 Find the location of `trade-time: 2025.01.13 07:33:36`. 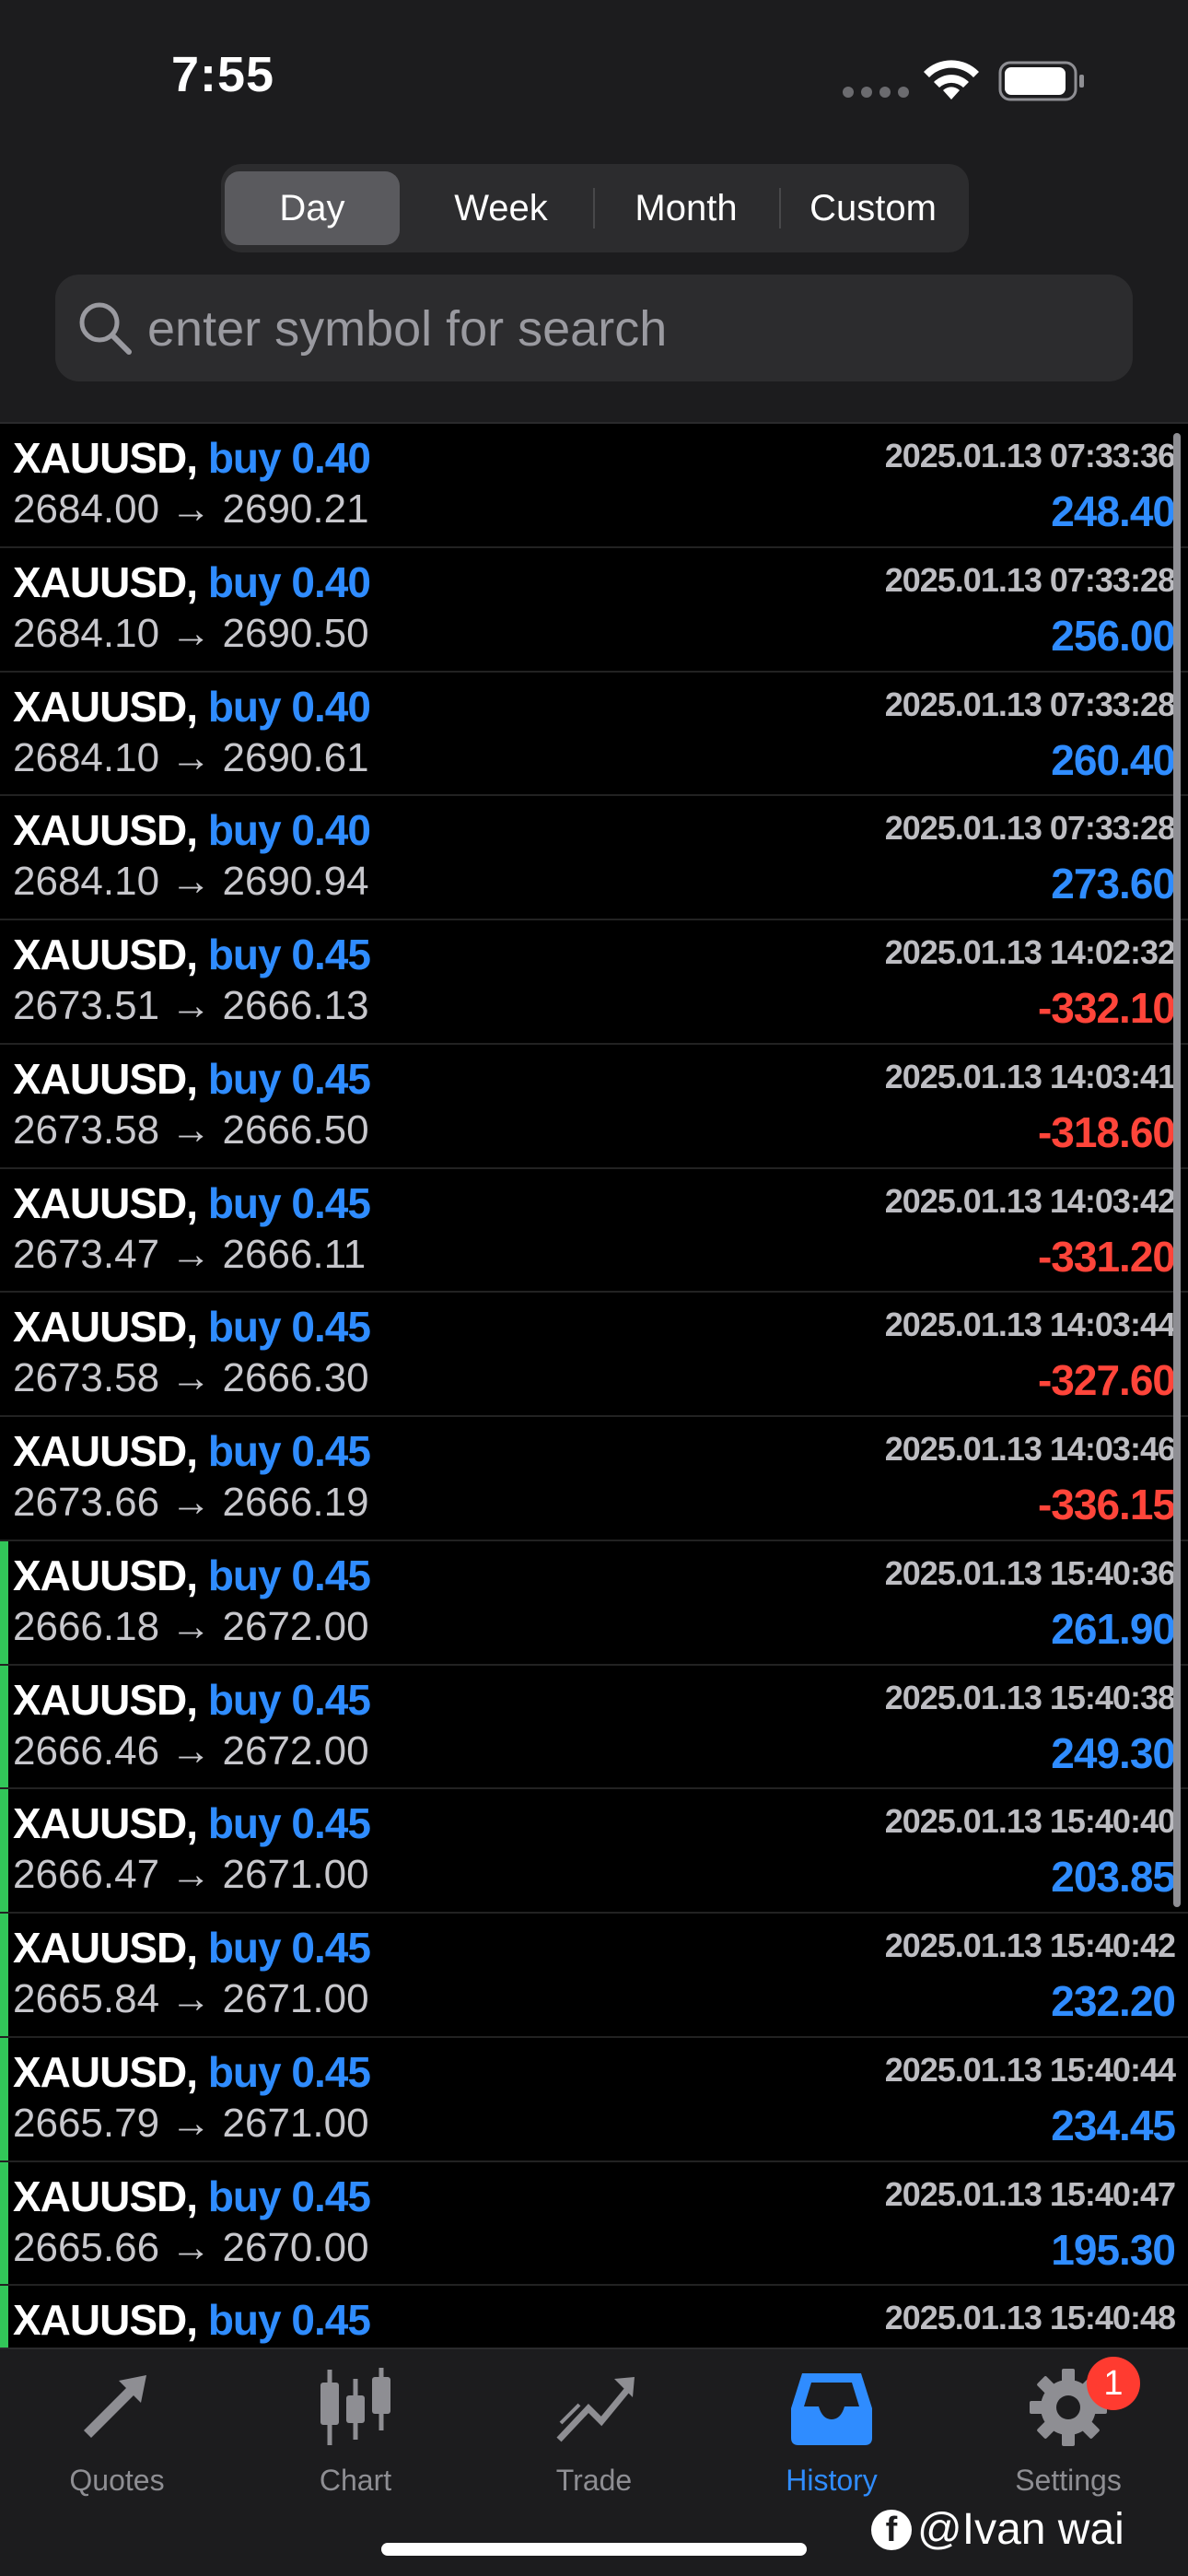

trade-time: 2025.01.13 07:33:36 is located at coordinates (1030, 455).